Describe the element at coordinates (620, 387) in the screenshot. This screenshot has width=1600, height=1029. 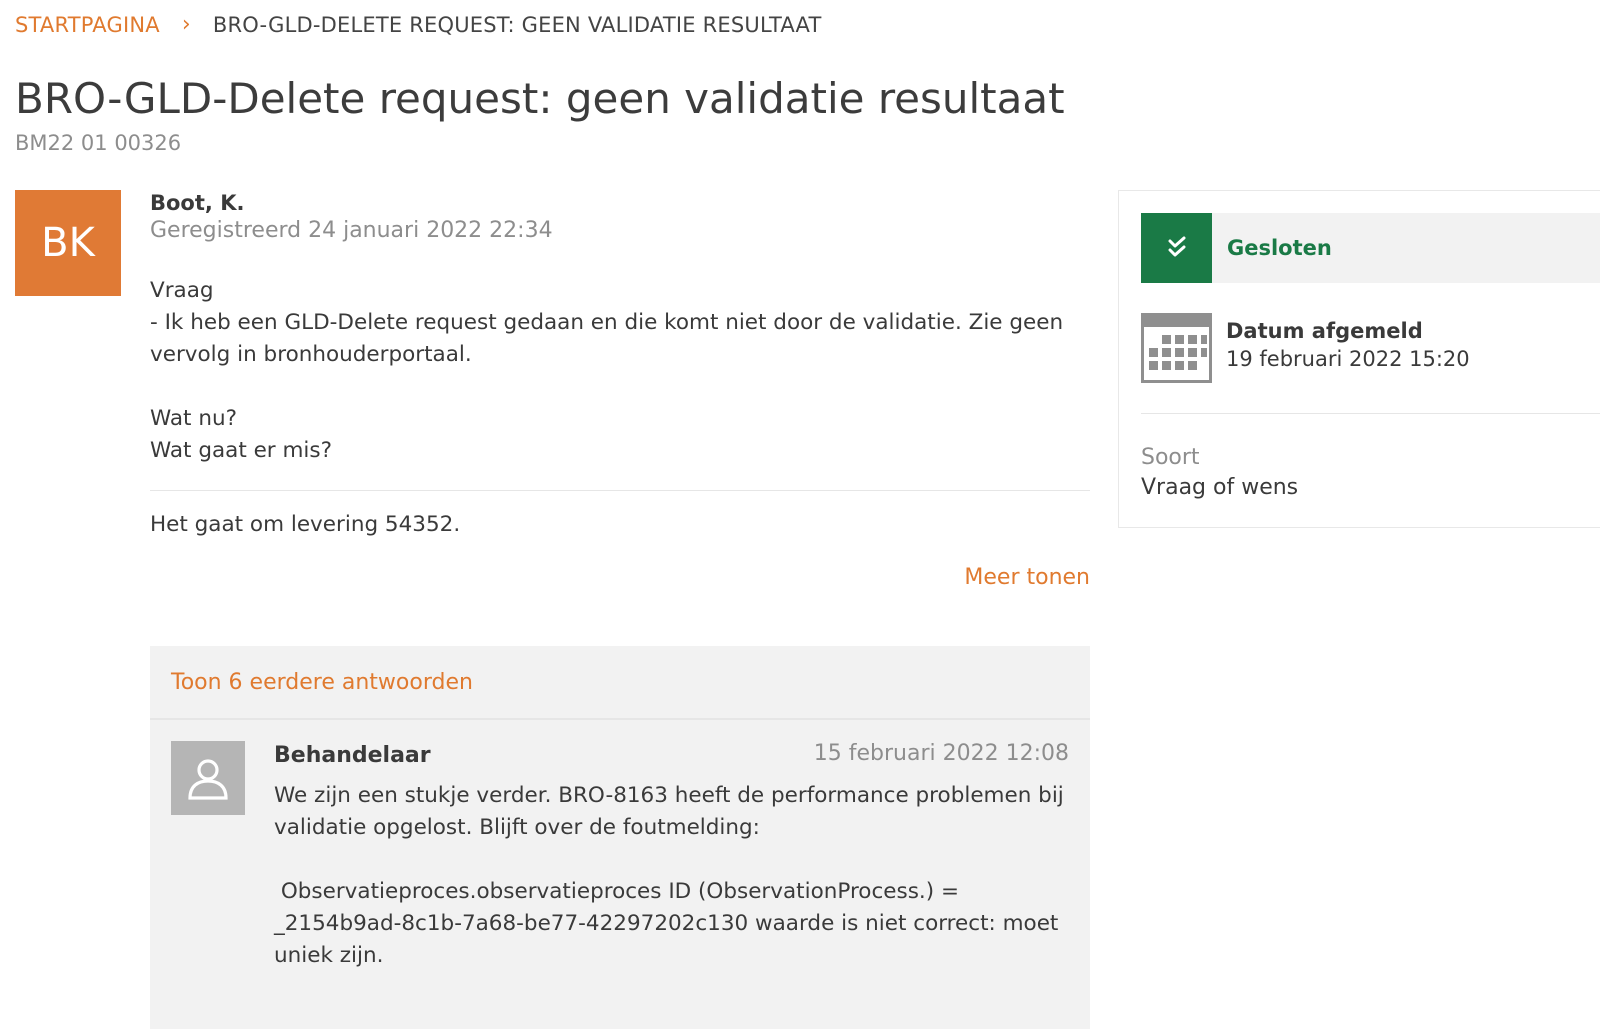
I see `question-line` at that location.